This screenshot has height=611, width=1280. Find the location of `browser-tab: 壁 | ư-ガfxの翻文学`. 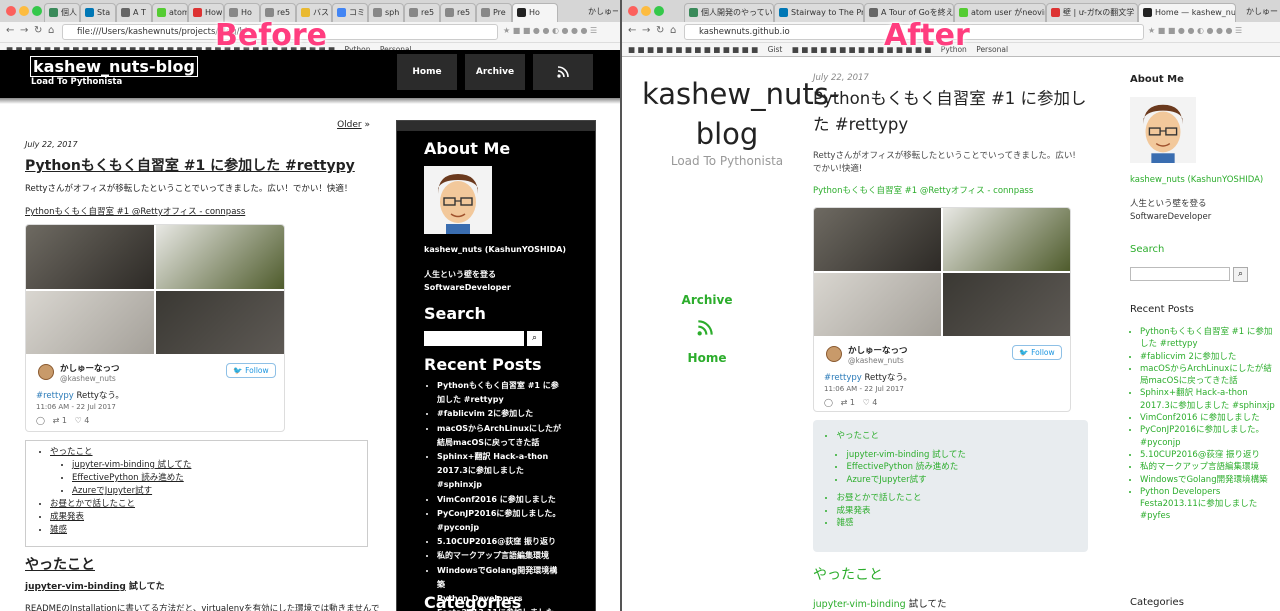

browser-tab: 壁 | ư-ガfxの翻文学 is located at coordinates (1092, 12).